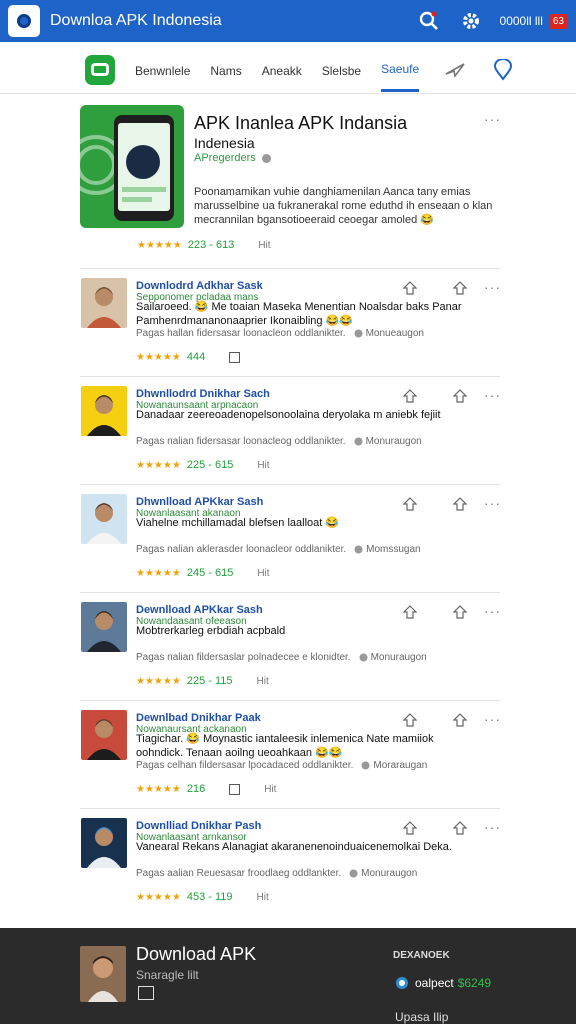 The height and width of the screenshot is (1024, 576). I want to click on notification-badge: 63, so click(558, 21).